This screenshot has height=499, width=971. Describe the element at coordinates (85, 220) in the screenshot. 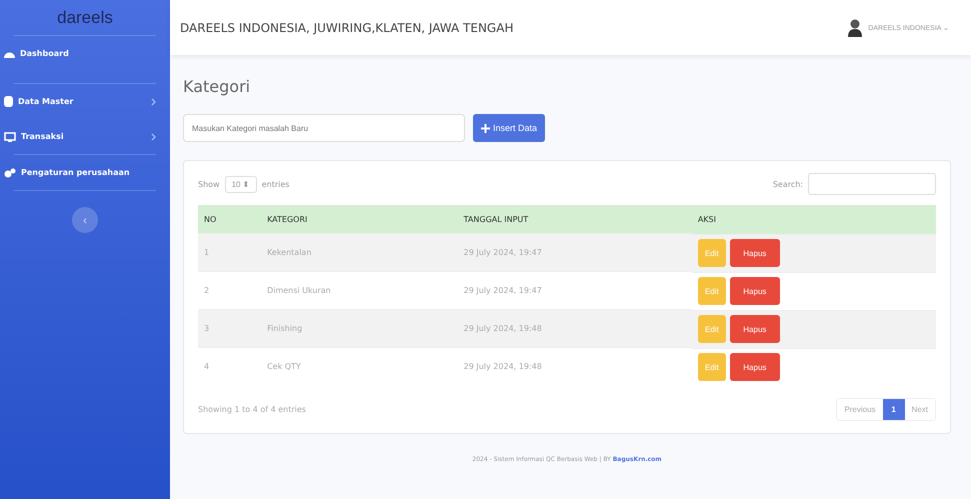

I see `sidebar-toggle-button: ‹` at that location.